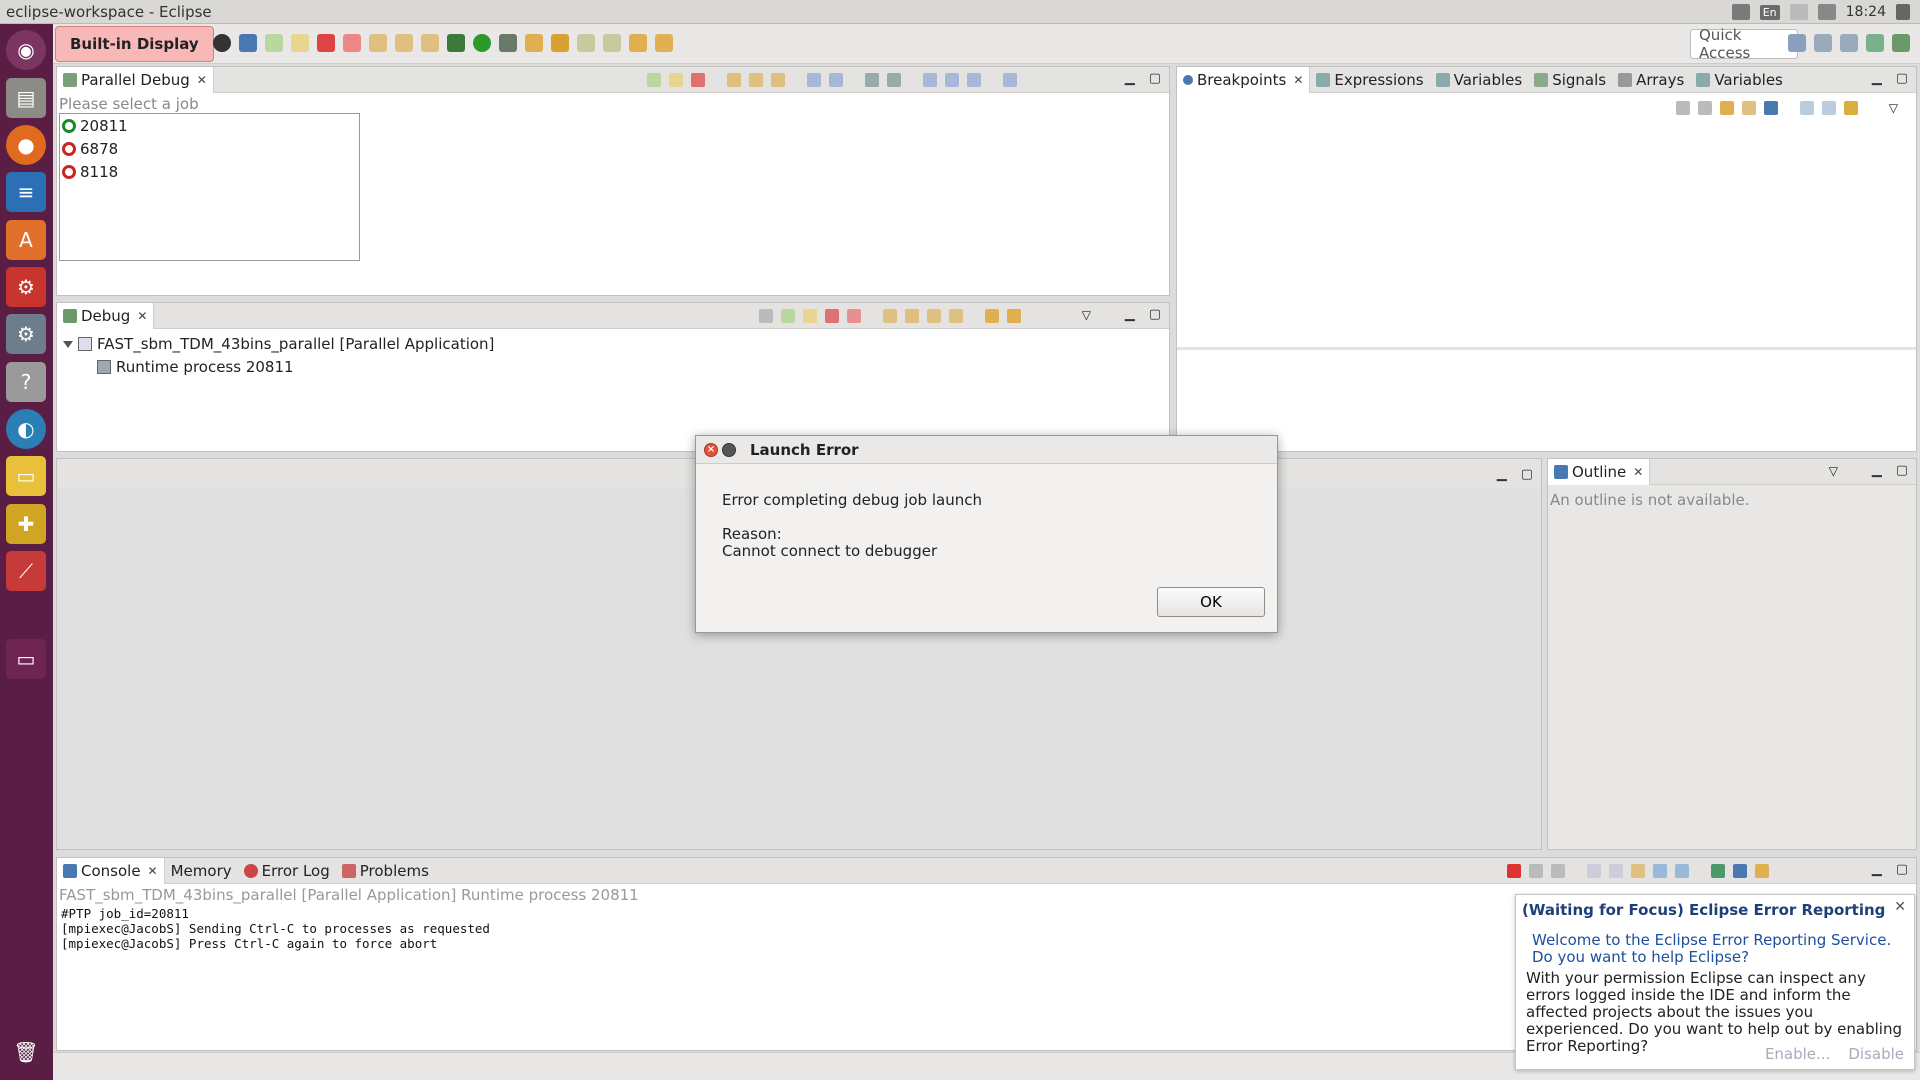 The height and width of the screenshot is (1080, 1920). Describe the element at coordinates (1536, 871) in the screenshot. I see `remove-launch-icon` at that location.